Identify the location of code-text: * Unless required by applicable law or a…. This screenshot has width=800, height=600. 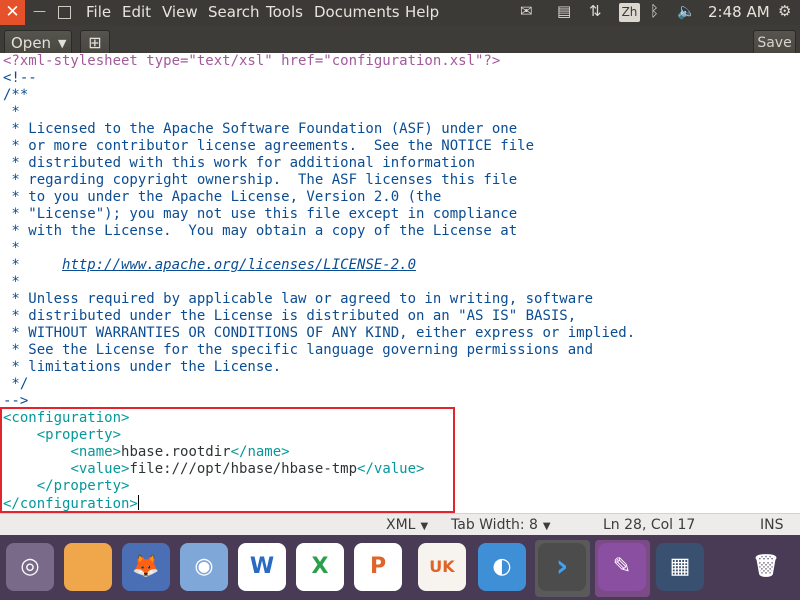
(298, 299).